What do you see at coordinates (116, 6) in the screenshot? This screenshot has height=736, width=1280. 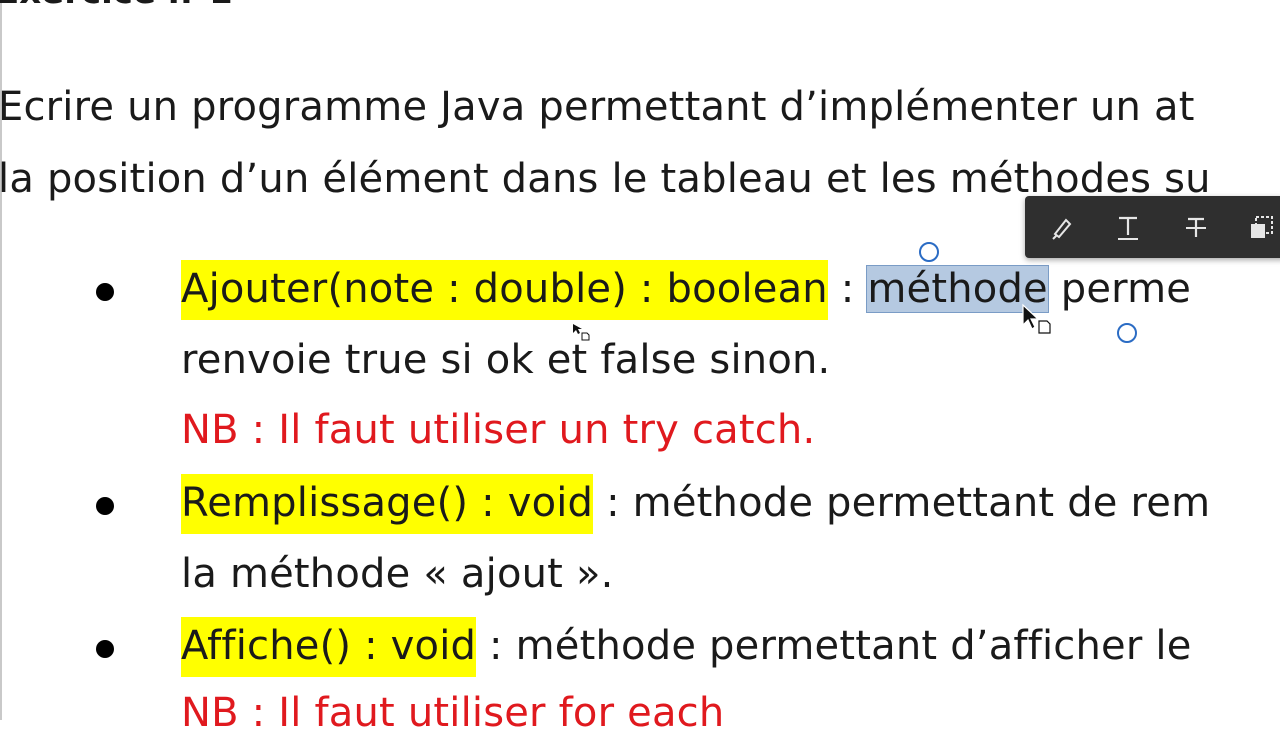 I see `exercise-title: Exercice n°1` at bounding box center [116, 6].